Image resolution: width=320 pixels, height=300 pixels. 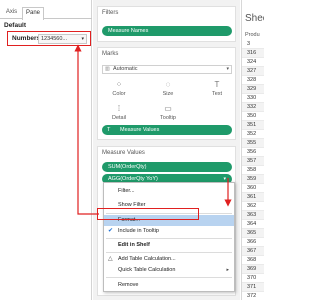 What do you see at coordinates (147, 270) in the screenshot?
I see `menu-item-label: Quick Table Calculation` at bounding box center [147, 270].